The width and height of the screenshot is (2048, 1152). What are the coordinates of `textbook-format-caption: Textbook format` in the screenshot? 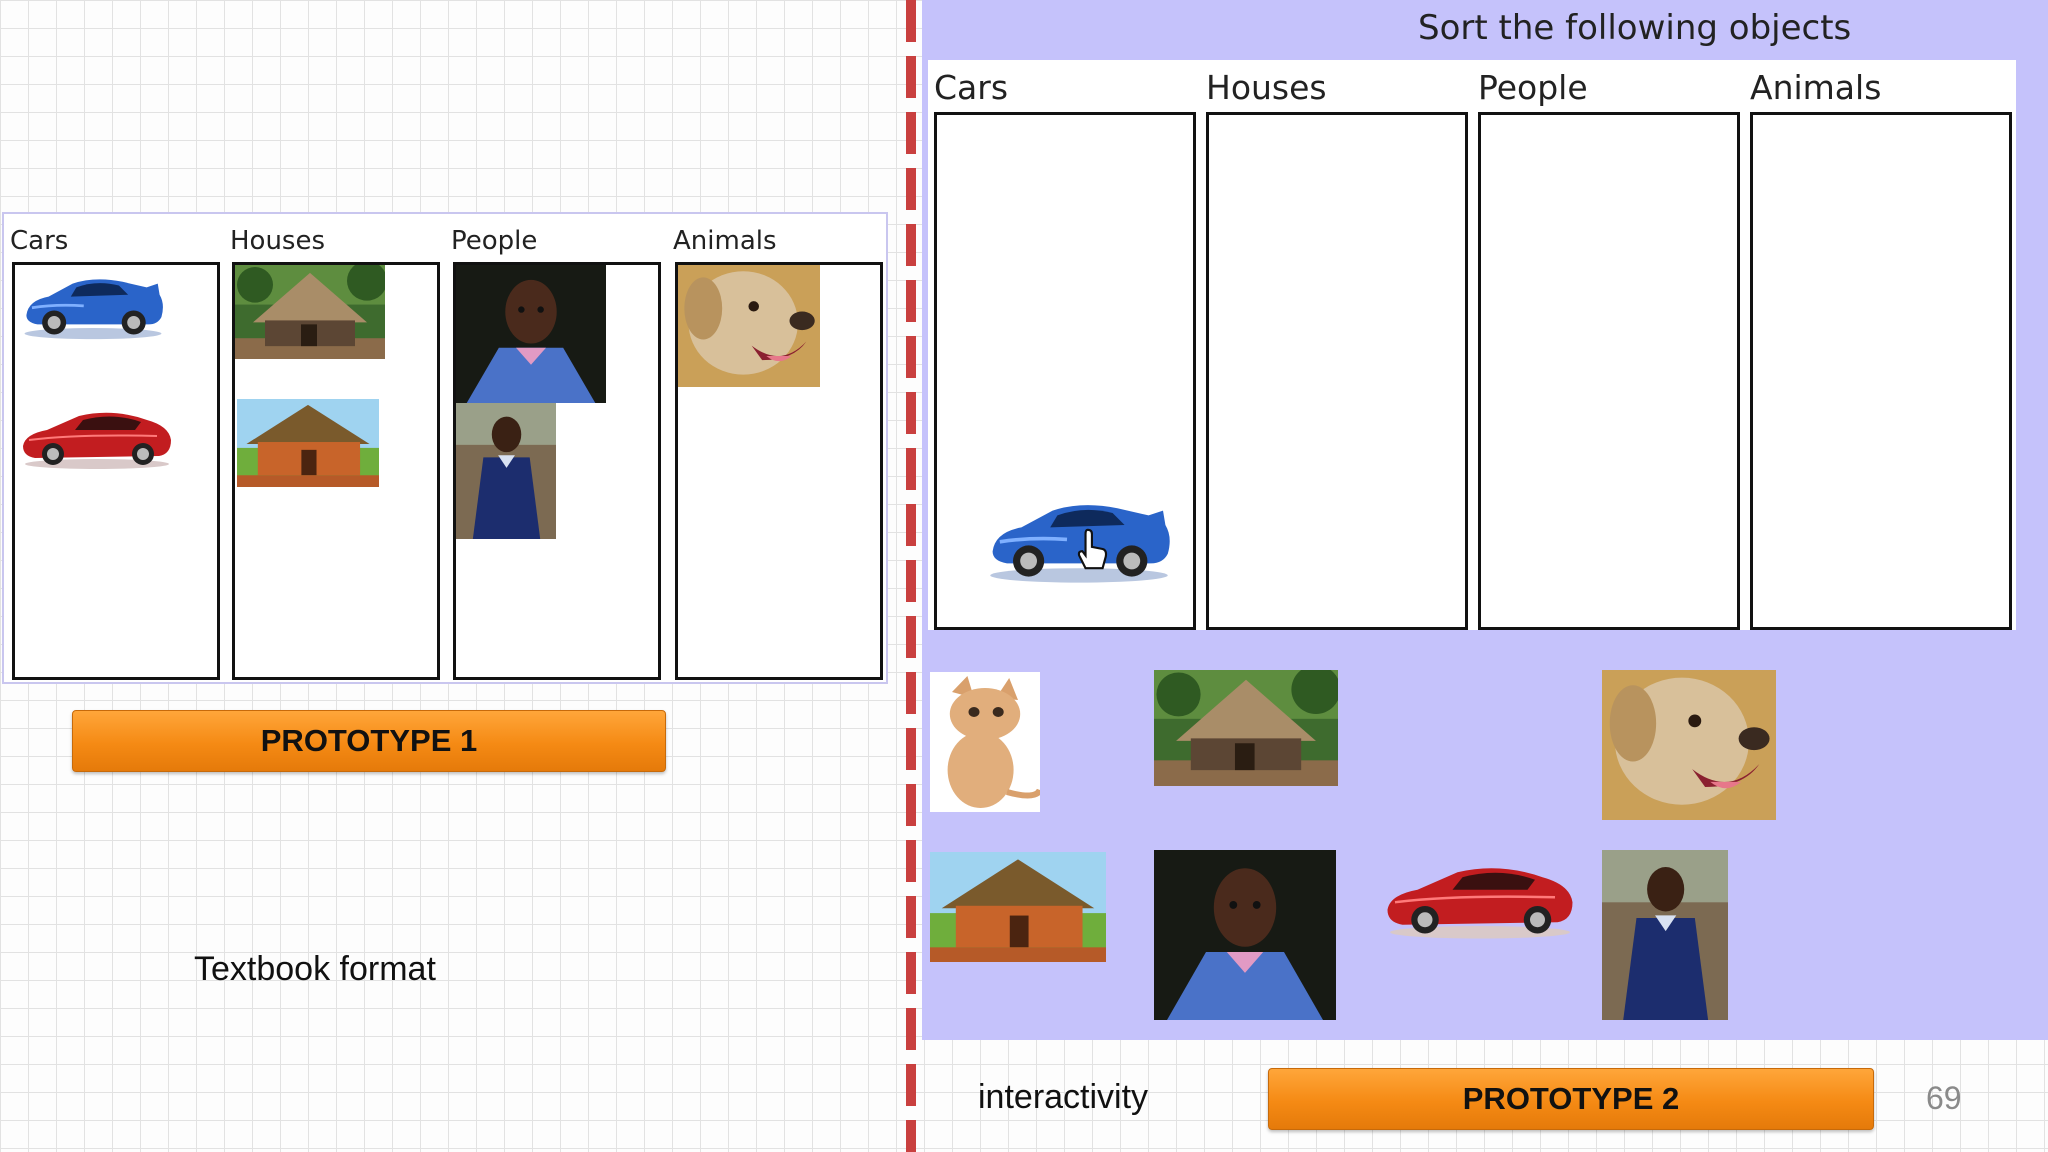 It's located at (315, 969).